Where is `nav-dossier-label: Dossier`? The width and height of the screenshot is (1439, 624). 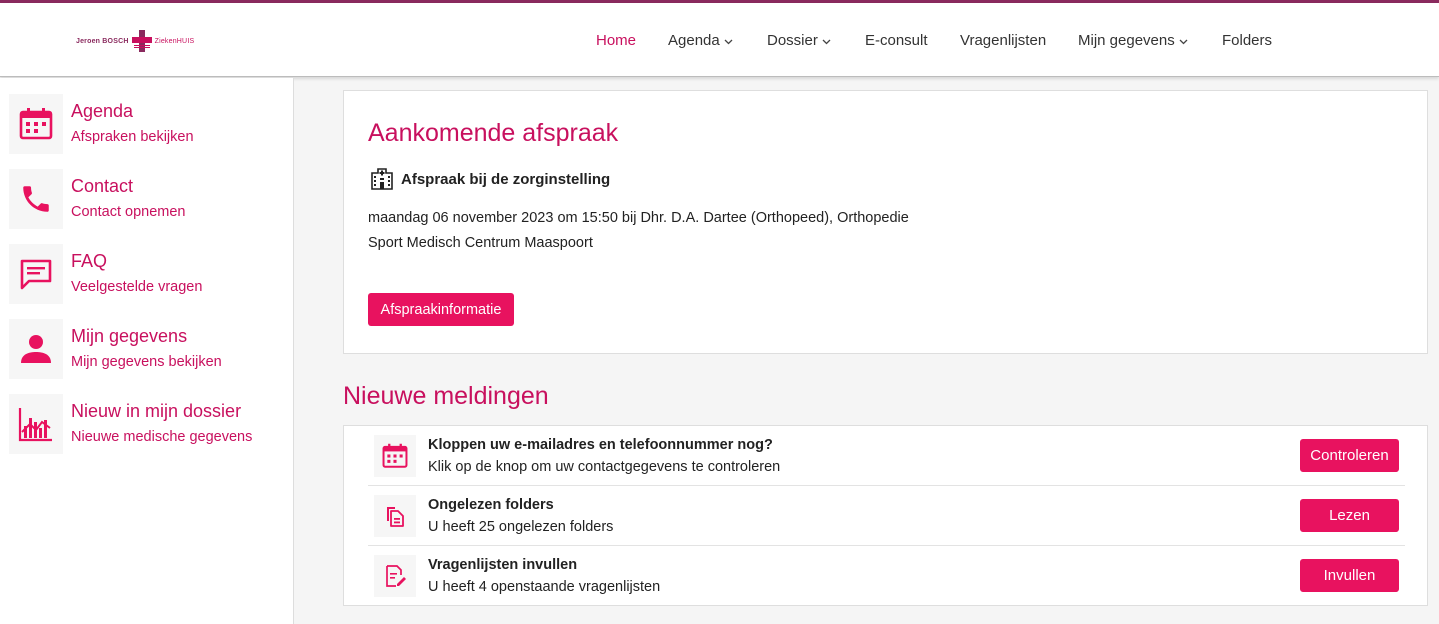 nav-dossier-label: Dossier is located at coordinates (792, 40).